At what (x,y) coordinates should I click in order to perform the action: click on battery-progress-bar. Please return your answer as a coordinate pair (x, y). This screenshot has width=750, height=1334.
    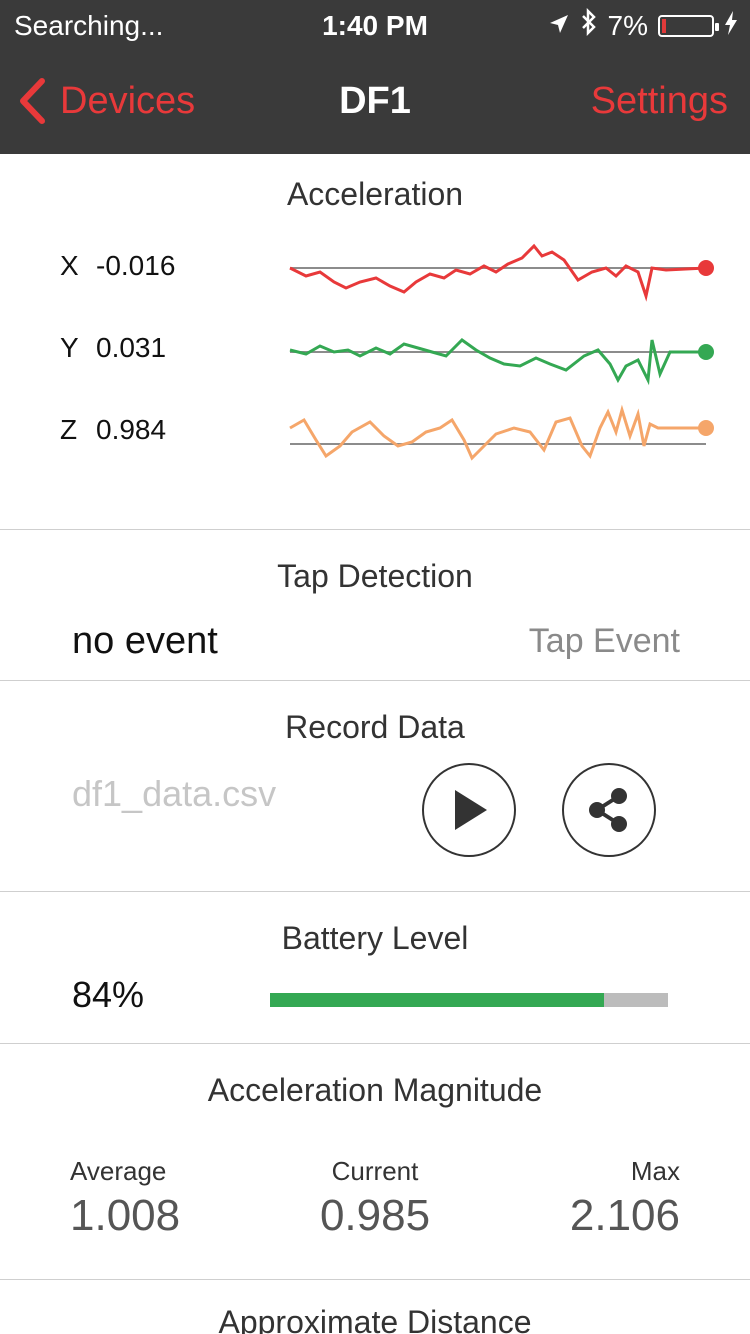
    Looking at the image, I should click on (469, 1000).